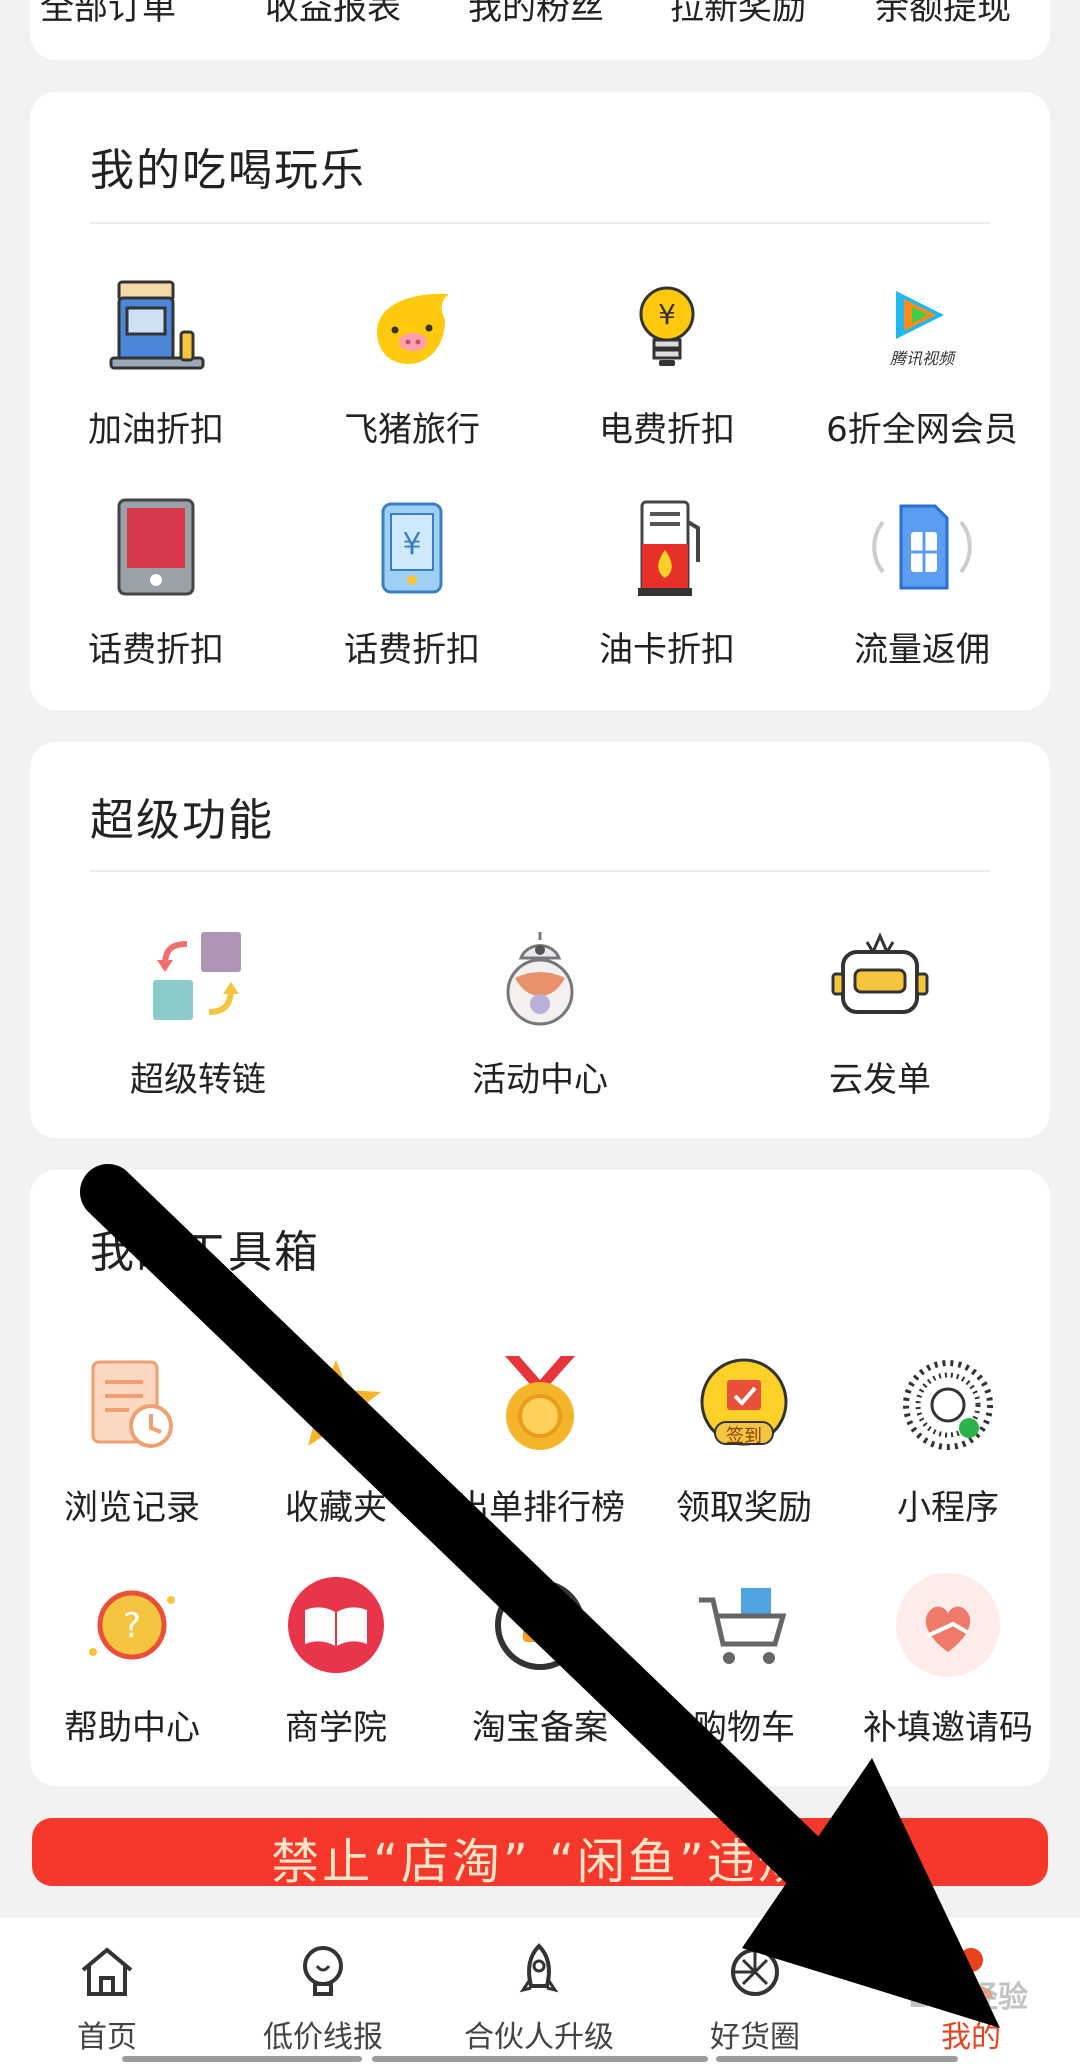 This screenshot has height=2068, width=1080. I want to click on home-icon, so click(107, 1971).